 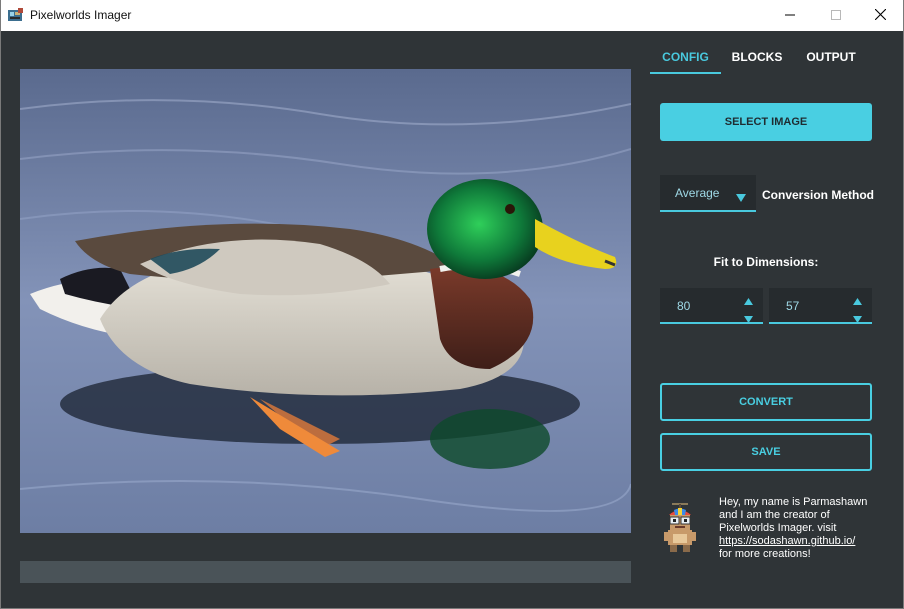 I want to click on maximize-icon, so click(x=836, y=16).